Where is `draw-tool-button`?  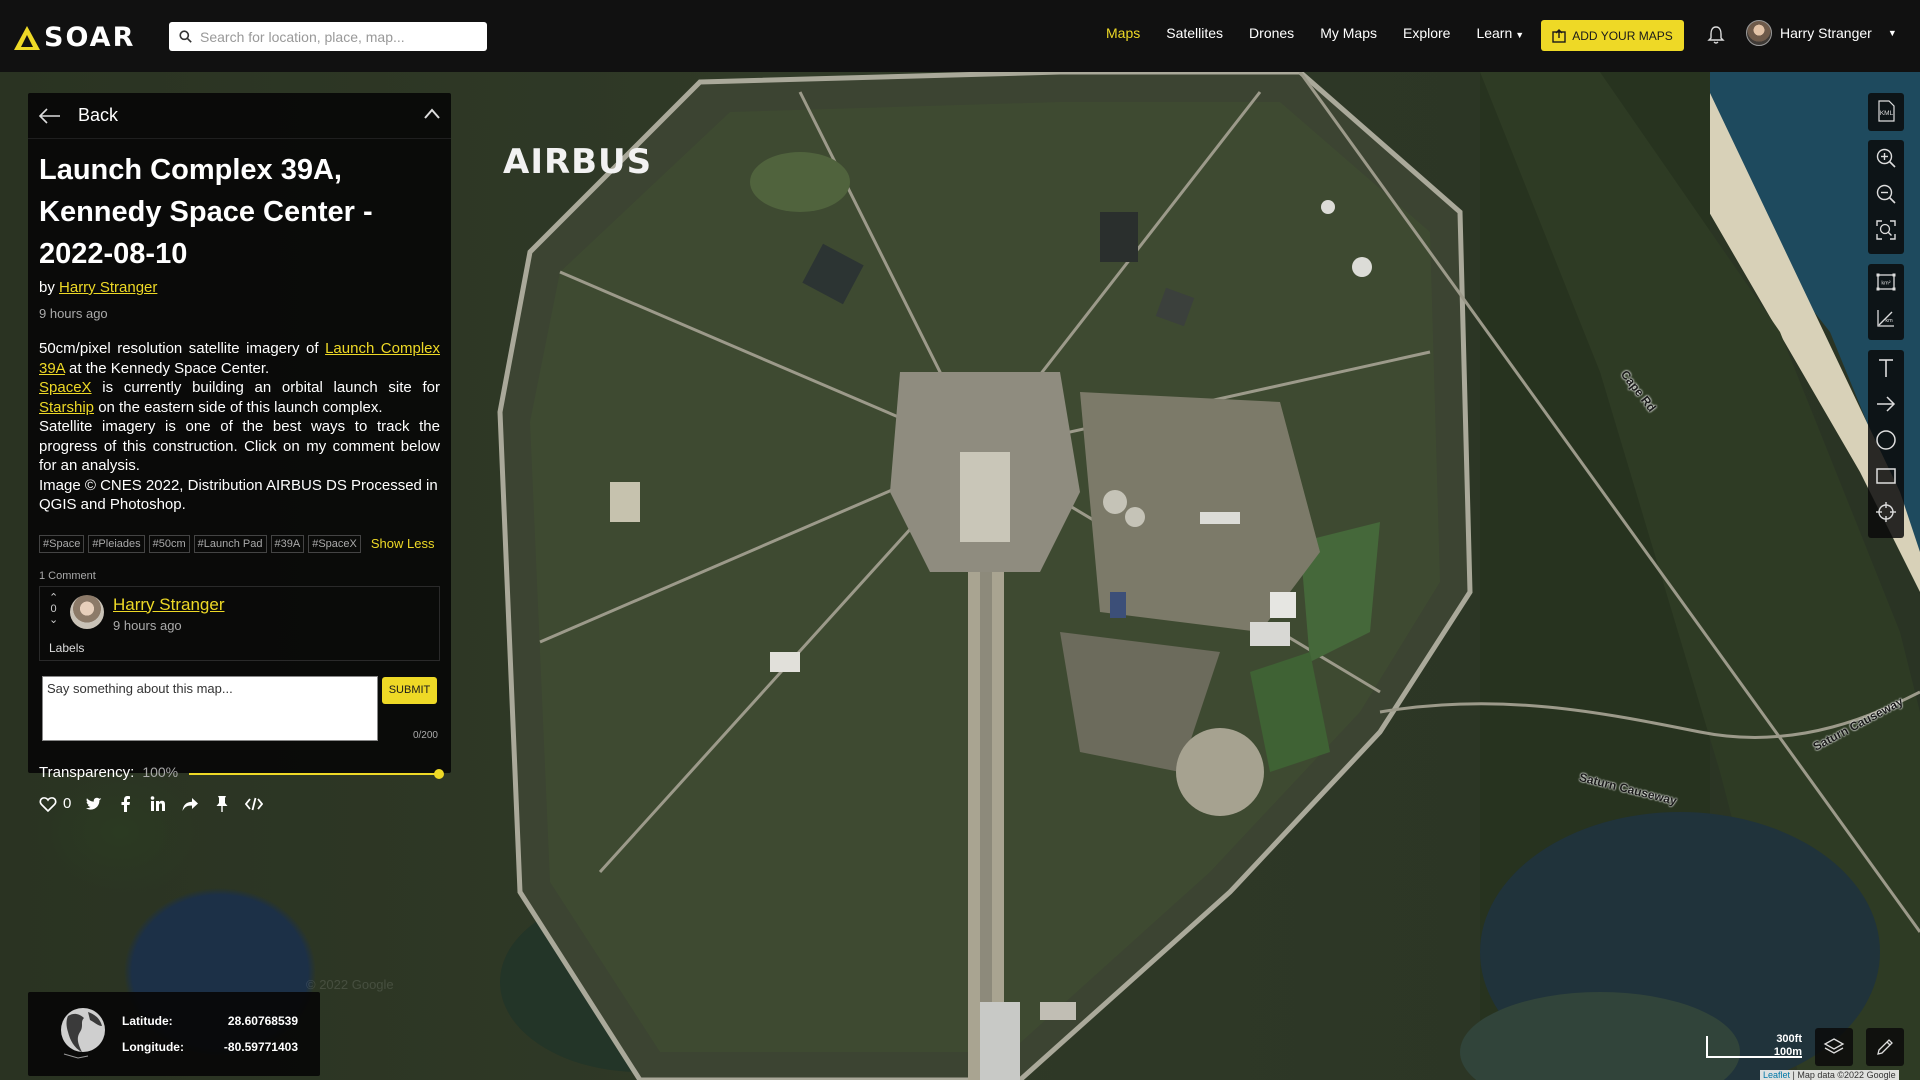
draw-tool-button is located at coordinates (1885, 1047).